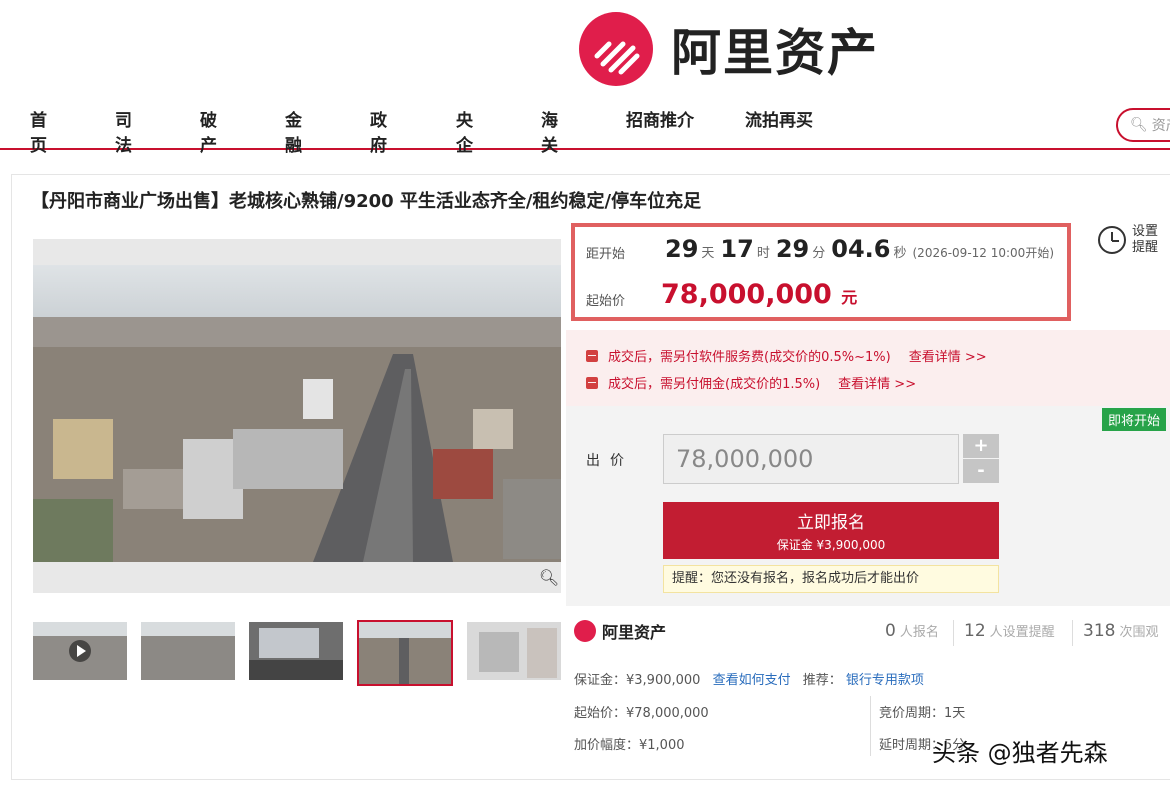 Image resolution: width=1170 pixels, height=788 pixels. I want to click on view-number: 318, so click(1099, 631).